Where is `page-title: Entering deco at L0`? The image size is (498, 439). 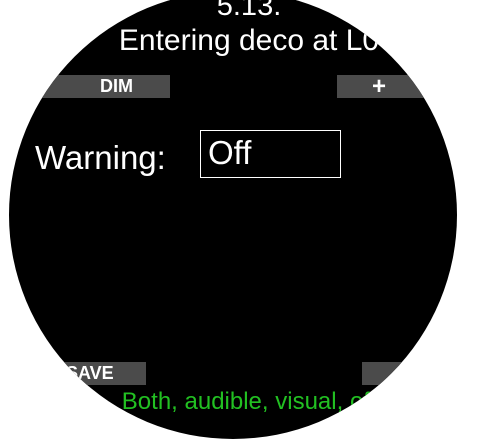
page-title: Entering deco at L0 is located at coordinates (249, 40).